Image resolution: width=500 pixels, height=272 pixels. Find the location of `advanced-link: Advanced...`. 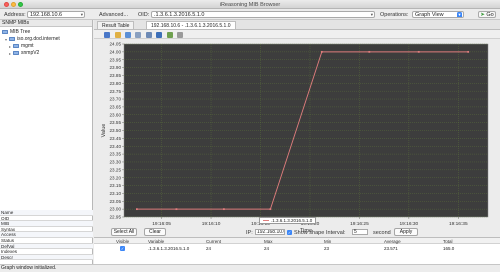

advanced-link: Advanced... is located at coordinates (113, 15).